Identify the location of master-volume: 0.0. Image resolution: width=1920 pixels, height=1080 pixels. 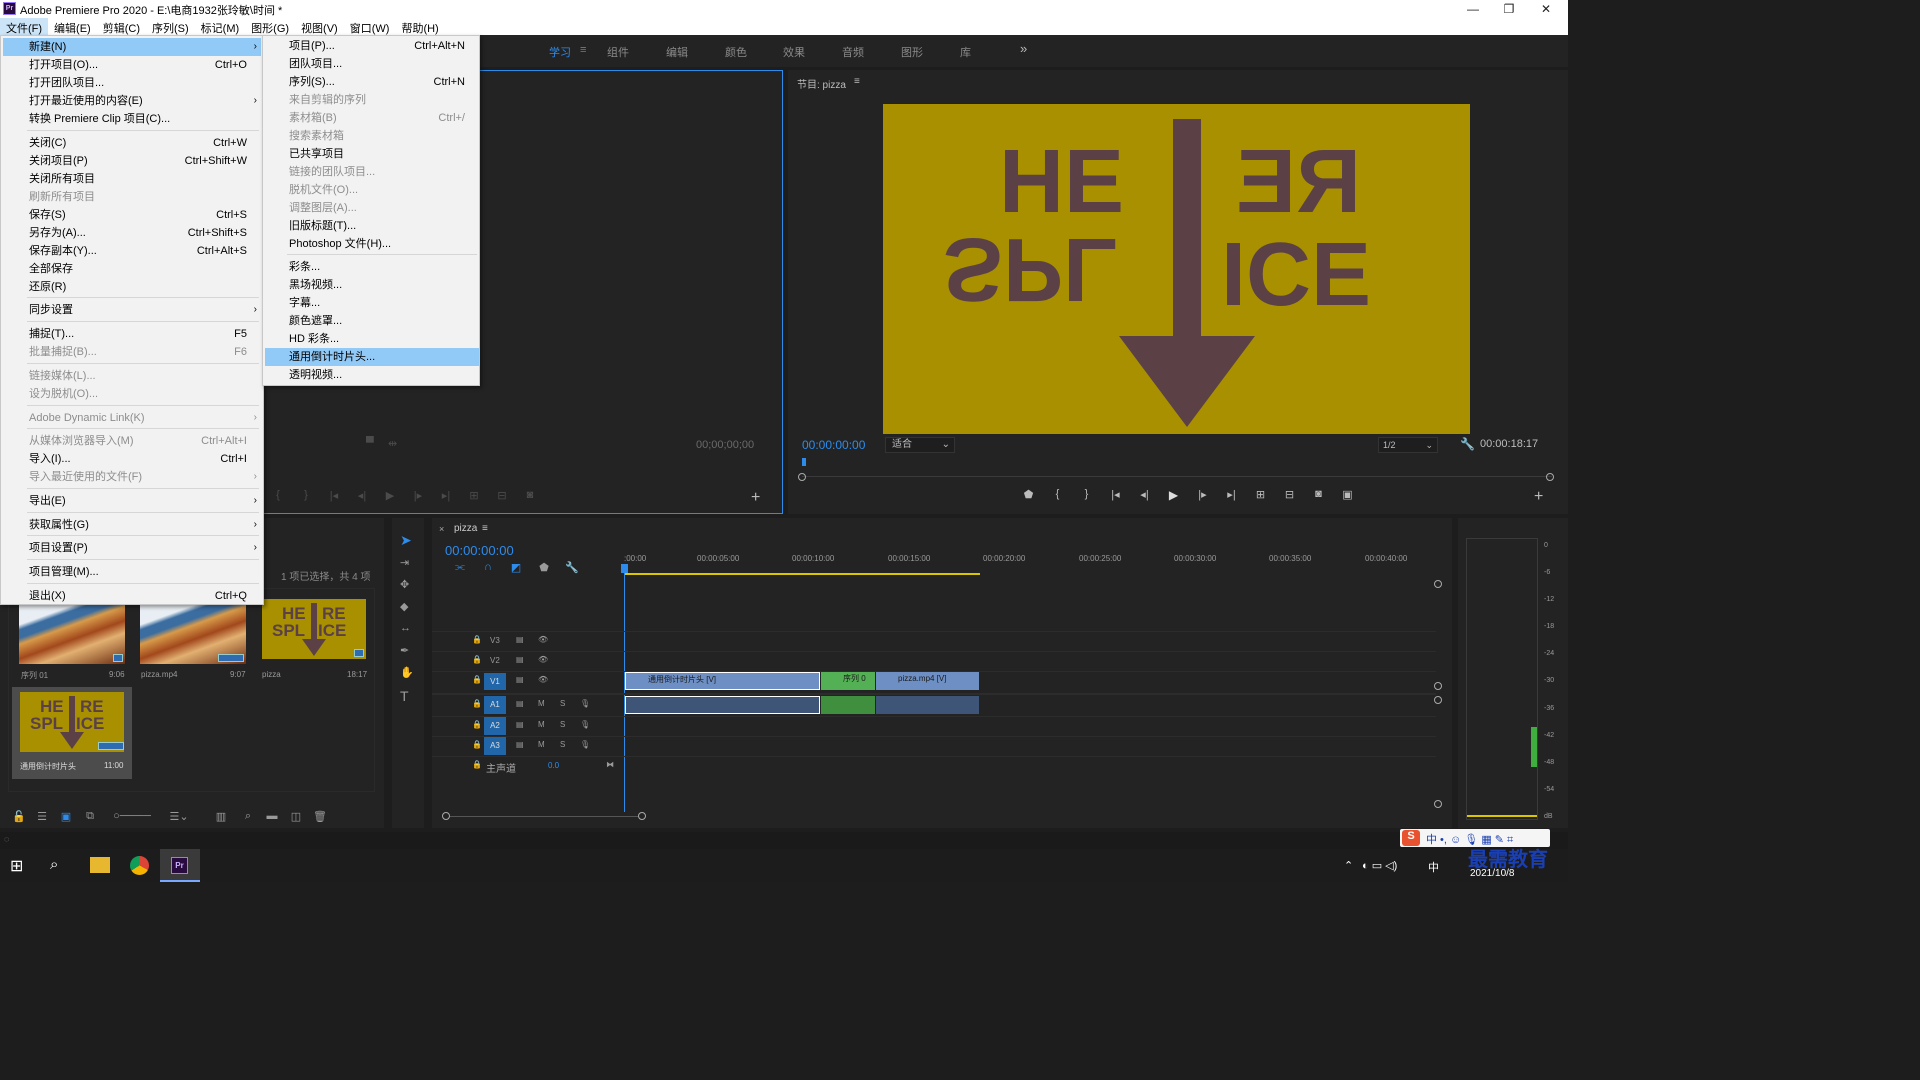
(553, 765).